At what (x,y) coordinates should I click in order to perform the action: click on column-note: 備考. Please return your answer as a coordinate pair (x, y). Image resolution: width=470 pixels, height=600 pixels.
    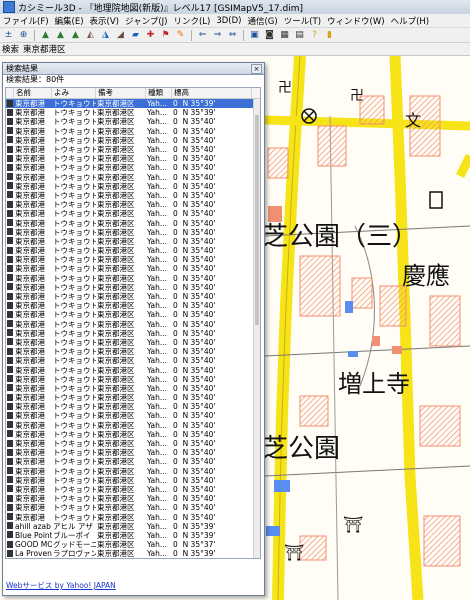
    Looking at the image, I should click on (121, 93).